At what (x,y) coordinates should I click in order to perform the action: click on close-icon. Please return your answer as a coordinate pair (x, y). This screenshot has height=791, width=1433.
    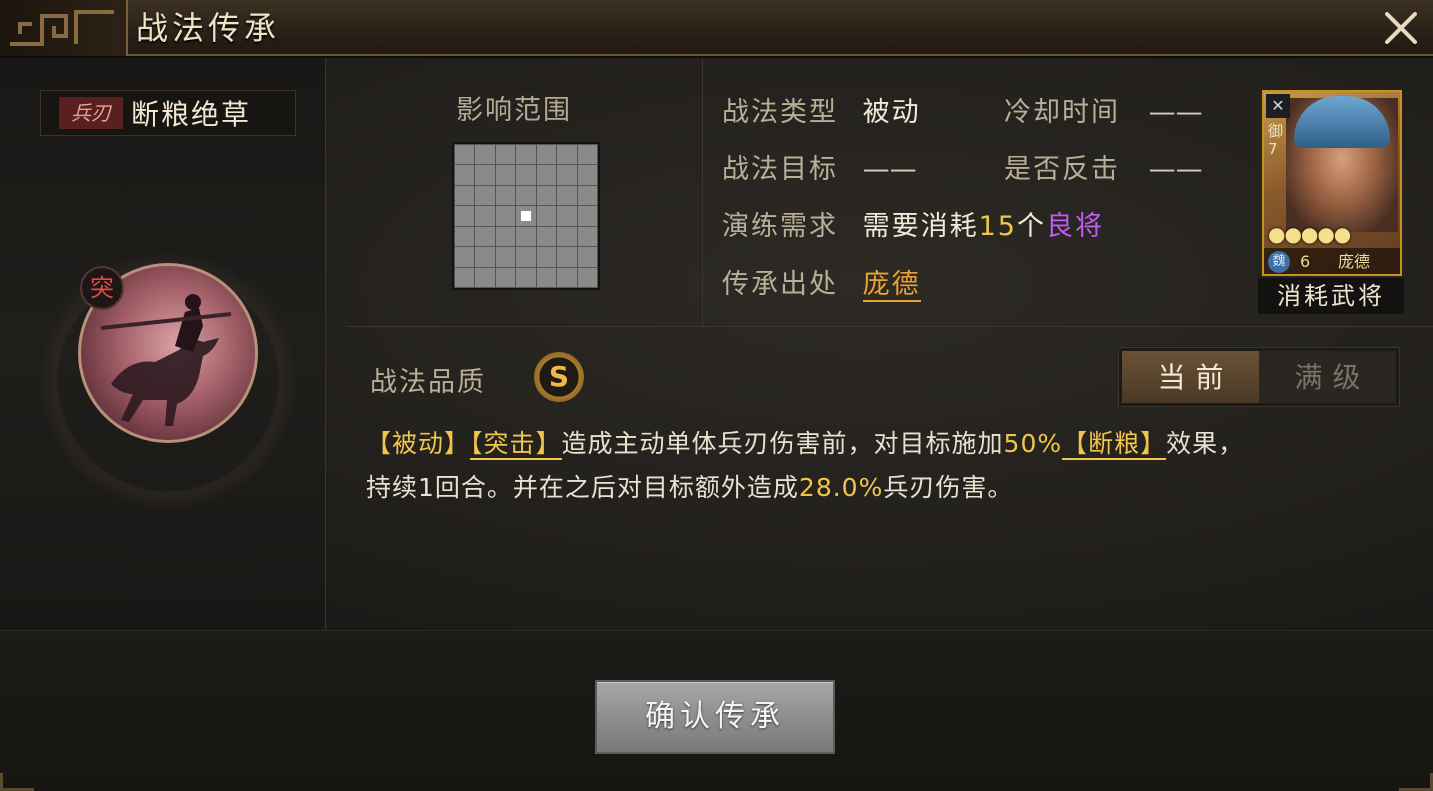
    Looking at the image, I should click on (1401, 28).